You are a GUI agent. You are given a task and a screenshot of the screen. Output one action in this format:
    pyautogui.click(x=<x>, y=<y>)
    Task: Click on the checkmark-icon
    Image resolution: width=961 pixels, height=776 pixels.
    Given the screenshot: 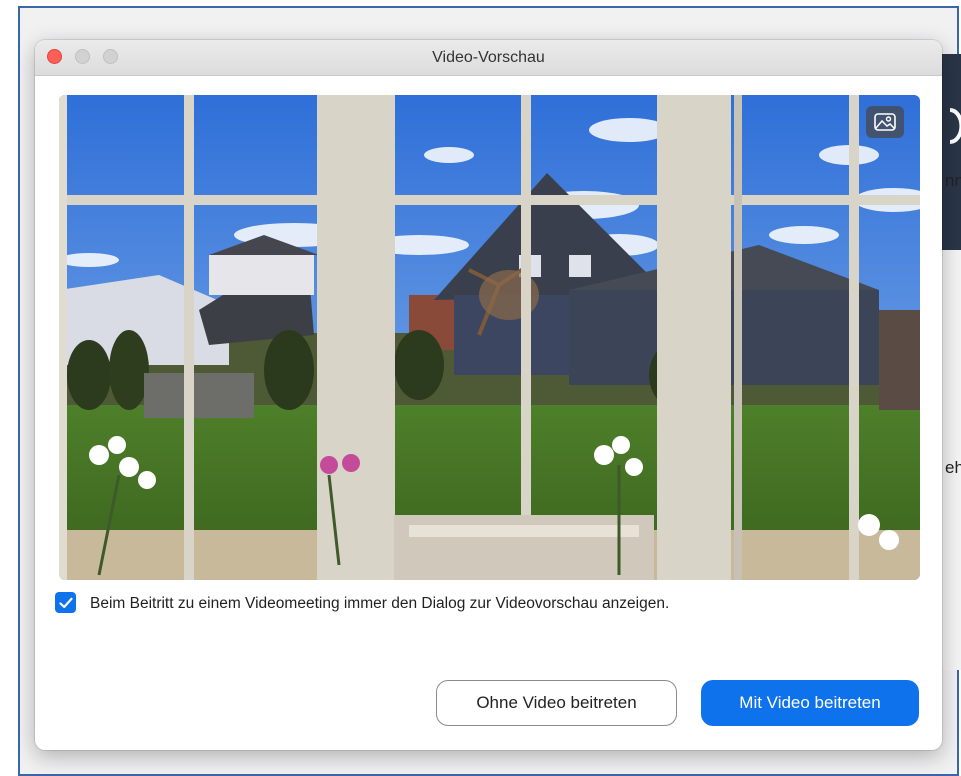 What is the action you would take?
    pyautogui.click(x=65, y=602)
    